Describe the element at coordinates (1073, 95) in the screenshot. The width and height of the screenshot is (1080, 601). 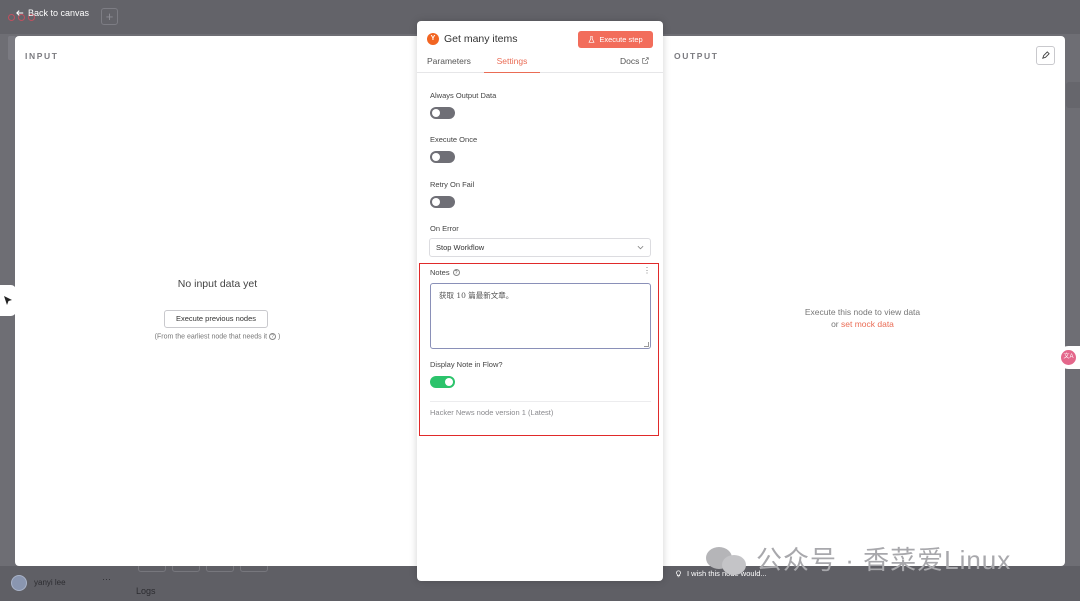
I see `background-right-tab` at that location.